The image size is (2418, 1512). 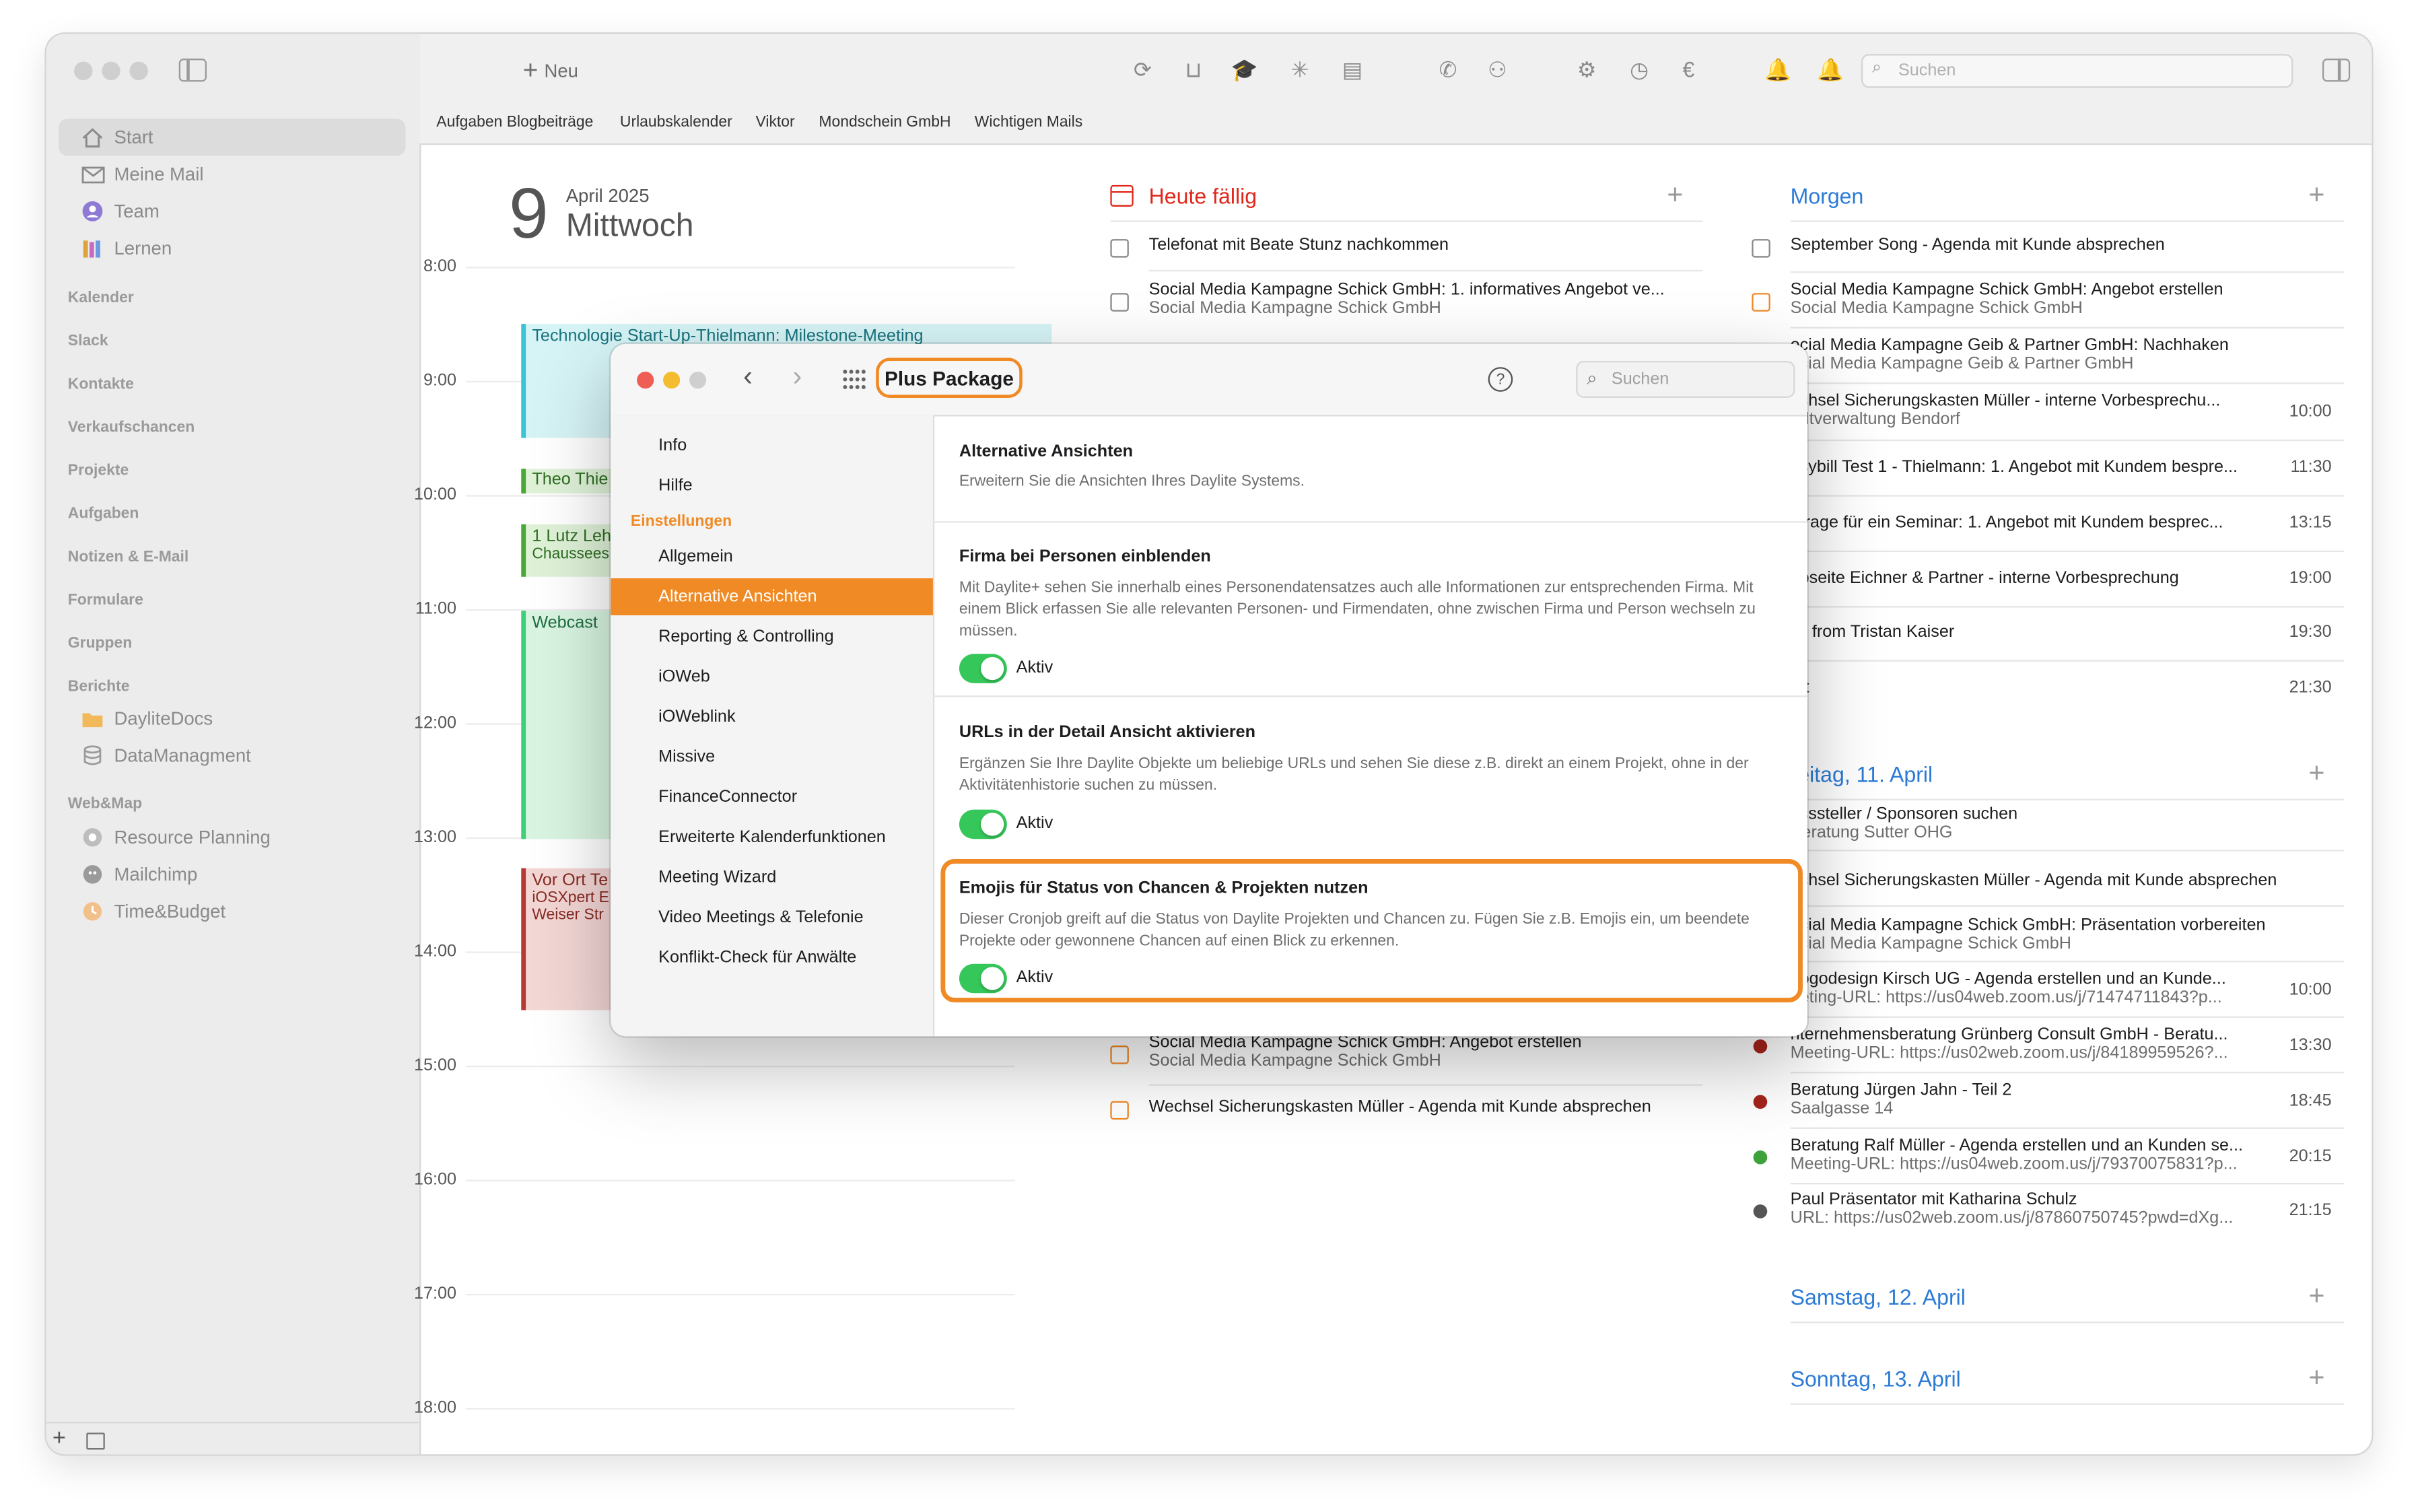 I want to click on sidebar-item-daylitedocs: DayliteDocs, so click(x=232, y=719).